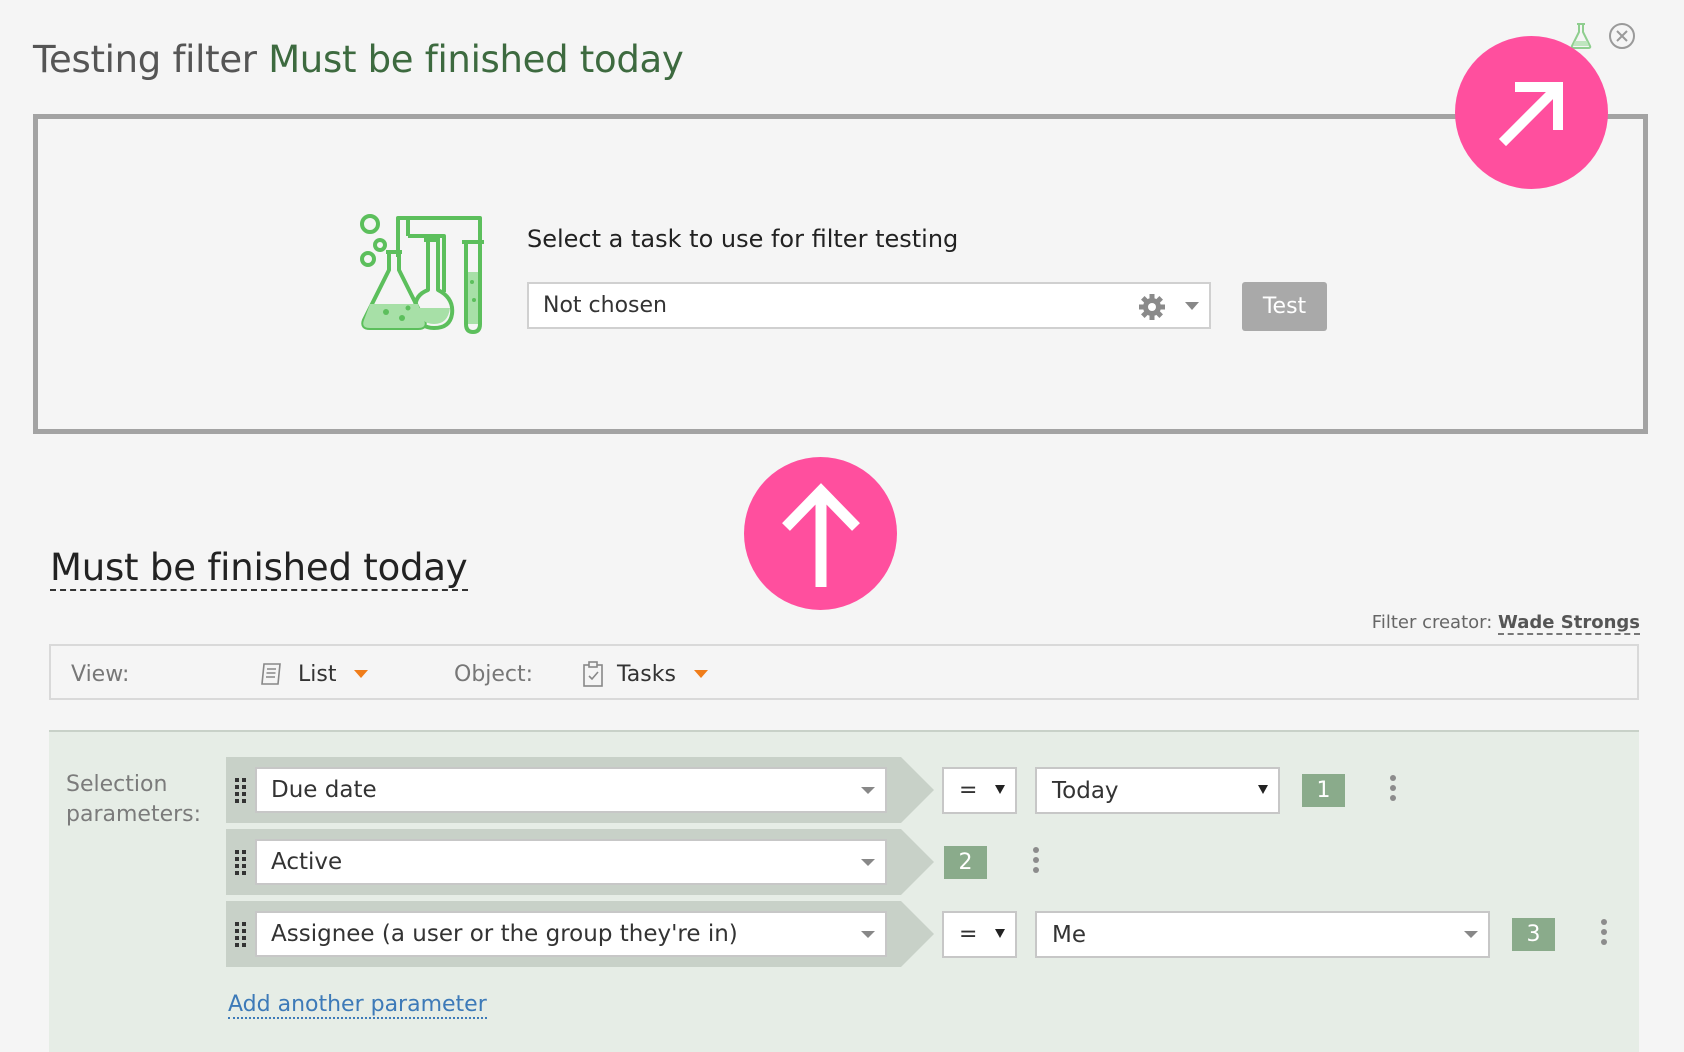 The image size is (1684, 1052). What do you see at coordinates (1432, 622) in the screenshot?
I see `filter-creator-label: Filter creator:` at bounding box center [1432, 622].